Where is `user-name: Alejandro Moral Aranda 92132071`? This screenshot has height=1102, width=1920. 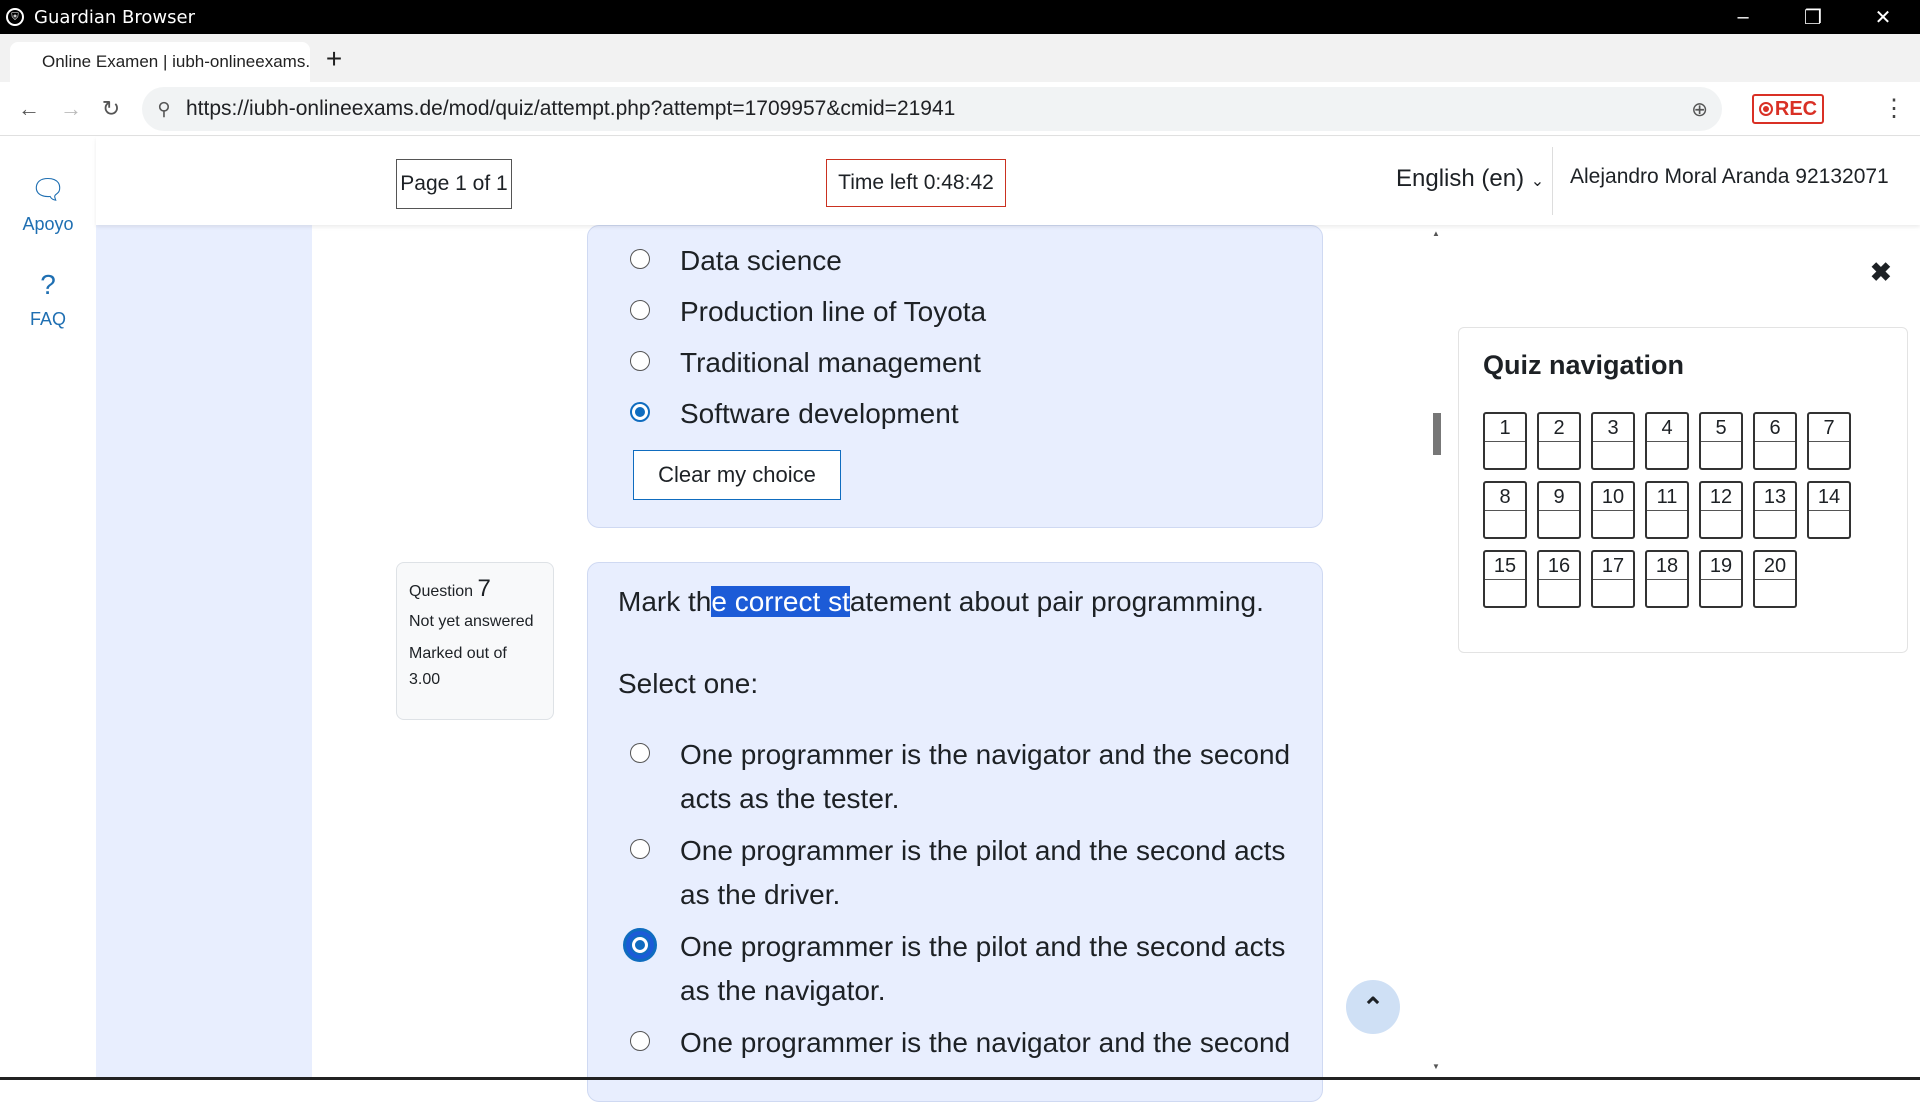 user-name: Alejandro Moral Aranda 92132071 is located at coordinates (1729, 177).